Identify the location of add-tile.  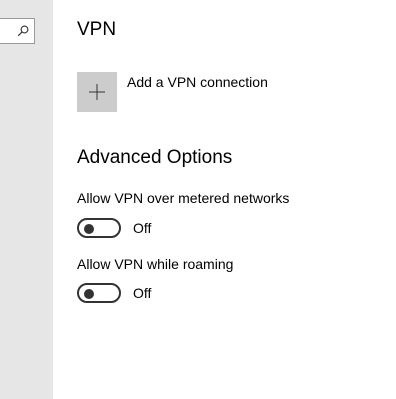
(97, 92).